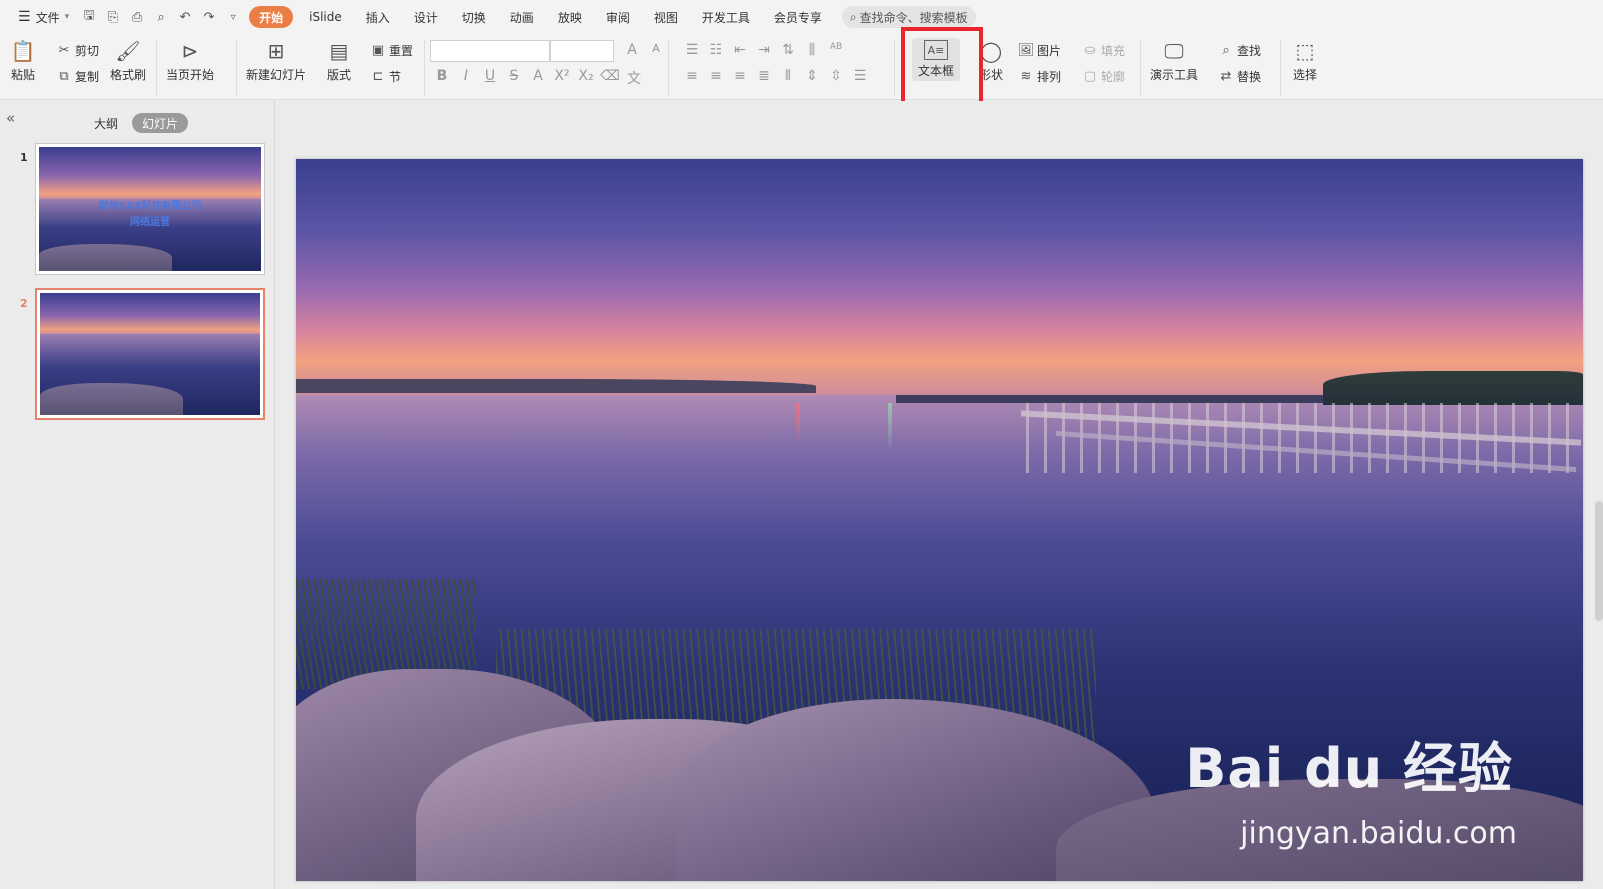 The height and width of the screenshot is (889, 1603). Describe the element at coordinates (666, 17) in the screenshot. I see `tab-view: 视图` at that location.